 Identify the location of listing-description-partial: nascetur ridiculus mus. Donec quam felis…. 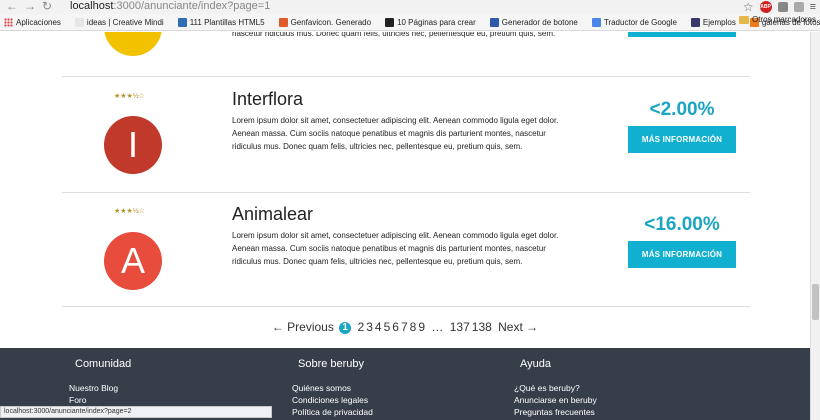
(394, 35).